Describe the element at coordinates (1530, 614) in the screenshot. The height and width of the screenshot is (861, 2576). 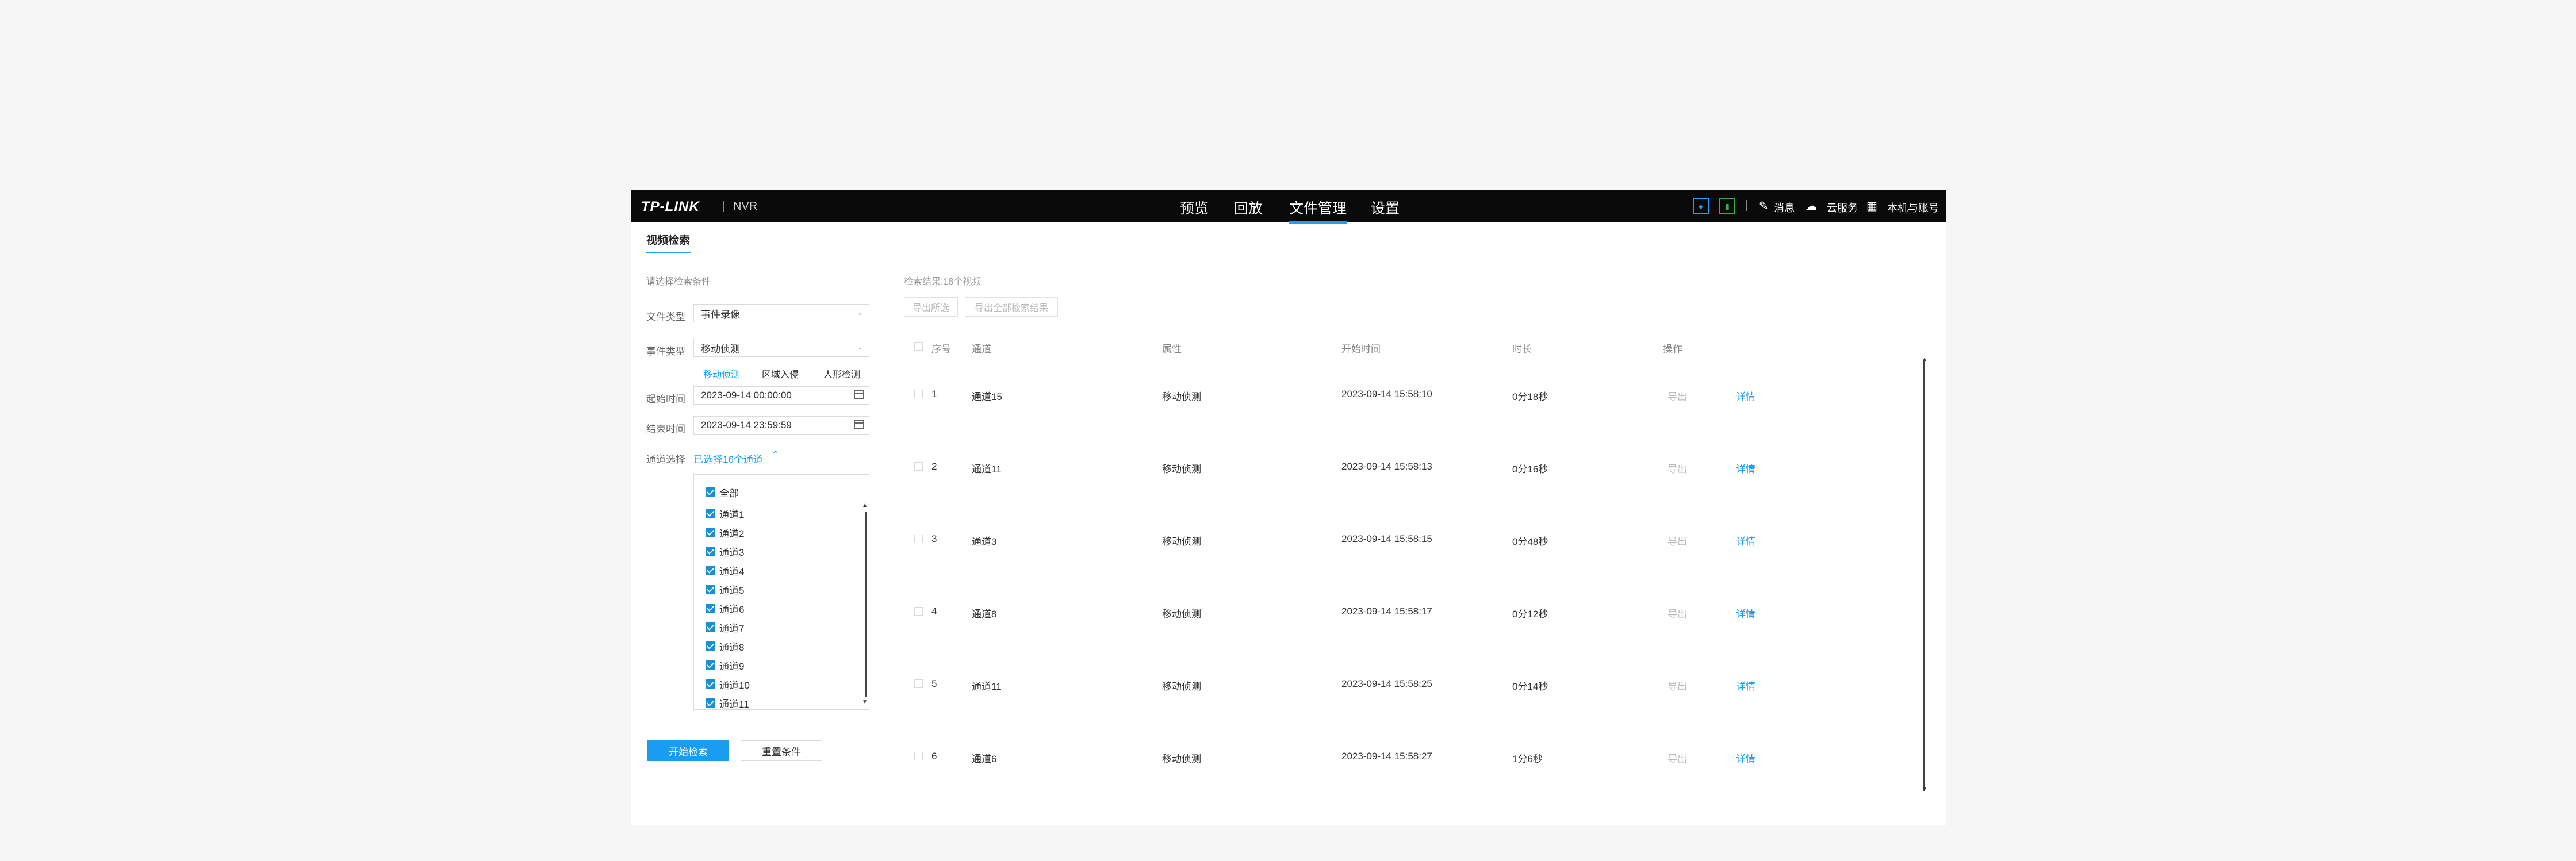
I see `row-duration: 0分12秒` at that location.